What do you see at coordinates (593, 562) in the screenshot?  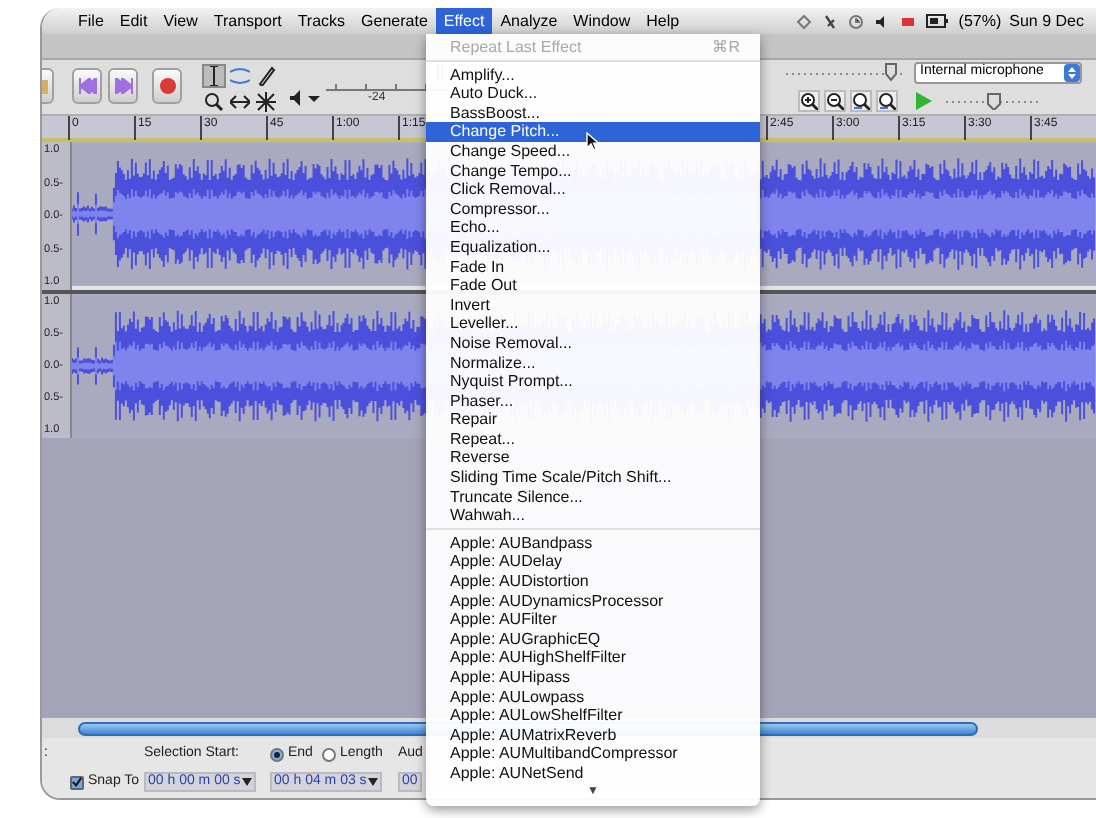 I see `menu-item: Apple: AUDelay` at bounding box center [593, 562].